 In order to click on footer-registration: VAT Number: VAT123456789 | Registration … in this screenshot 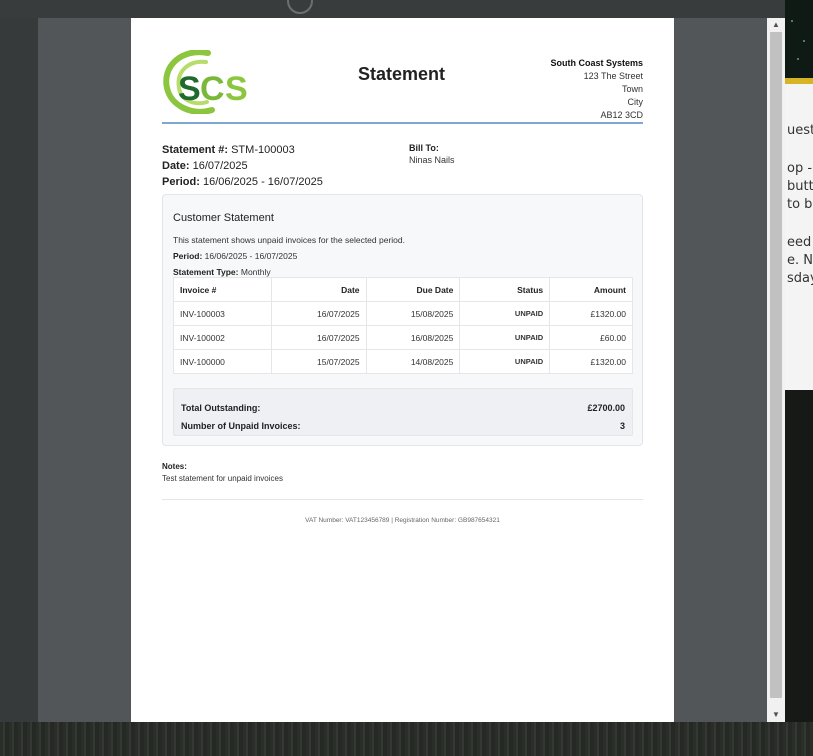, I will do `click(402, 520)`.